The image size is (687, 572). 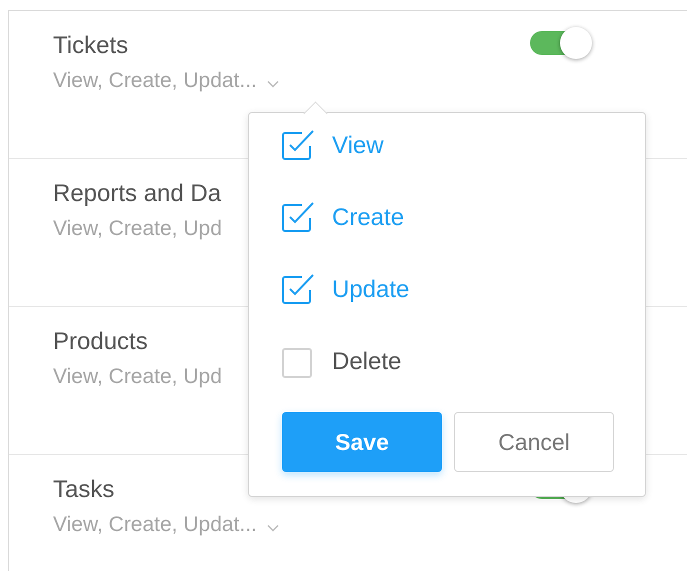 What do you see at coordinates (371, 290) in the screenshot?
I see `option-label: Update` at bounding box center [371, 290].